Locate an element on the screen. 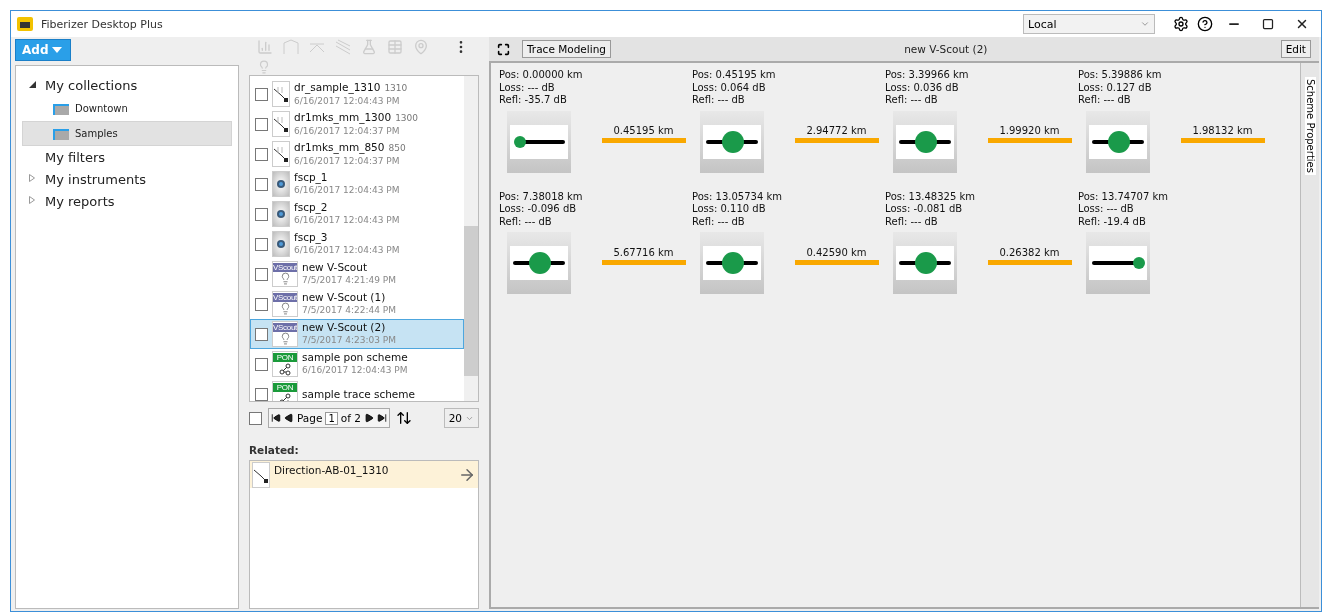 This screenshot has height=614, width=1327. tree-item: My reports is located at coordinates (80, 201).